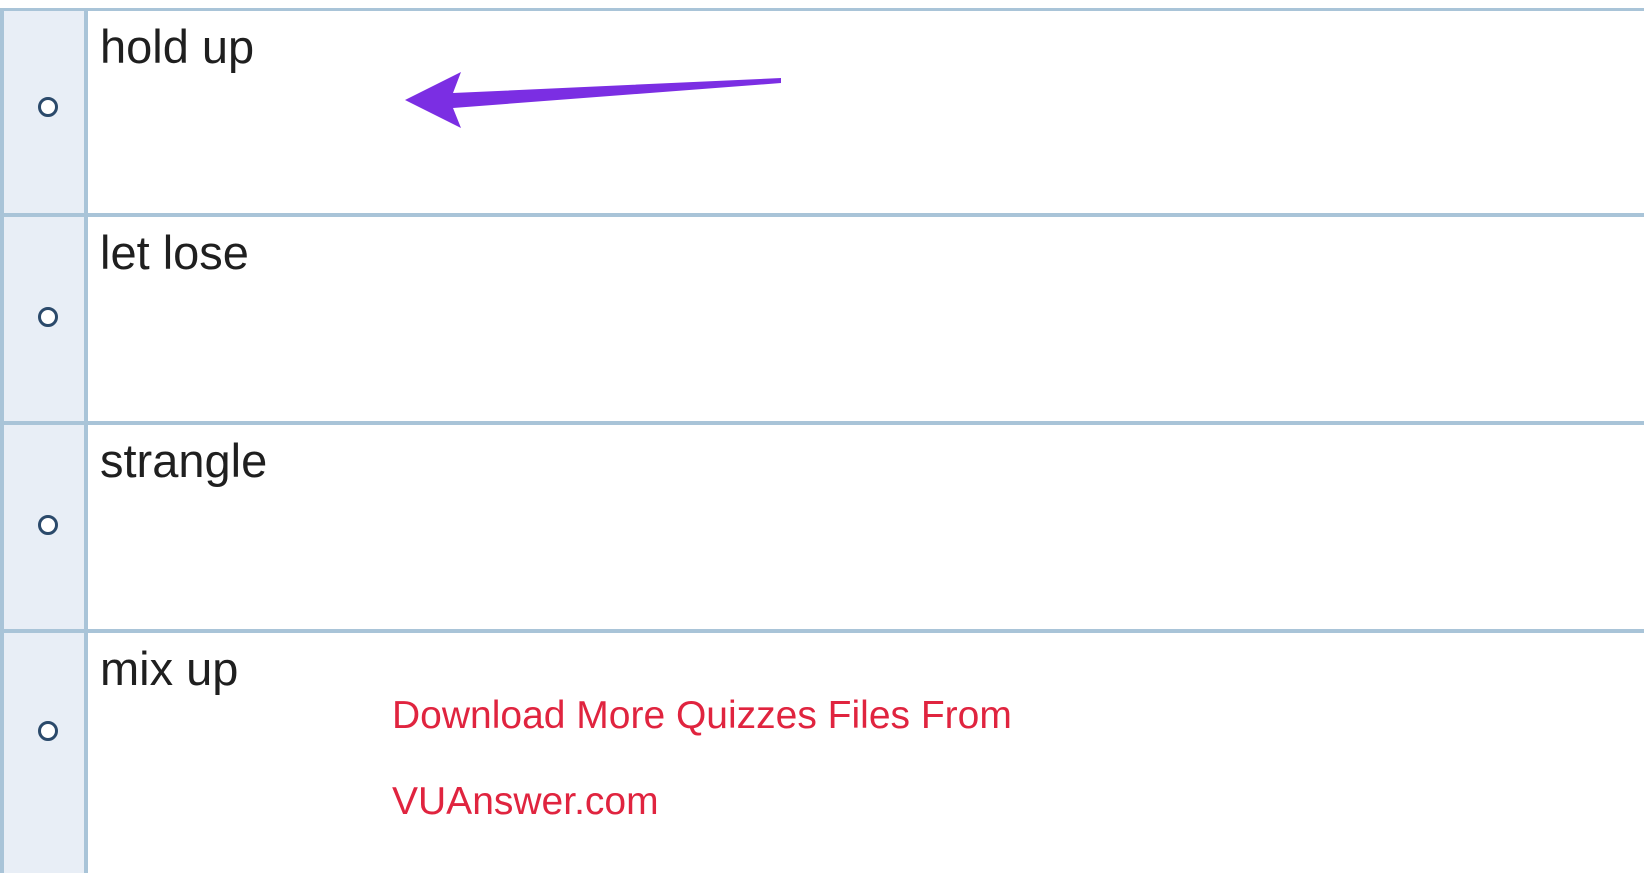 The image size is (1644, 873). I want to click on option-label-3: strangle, so click(184, 460).